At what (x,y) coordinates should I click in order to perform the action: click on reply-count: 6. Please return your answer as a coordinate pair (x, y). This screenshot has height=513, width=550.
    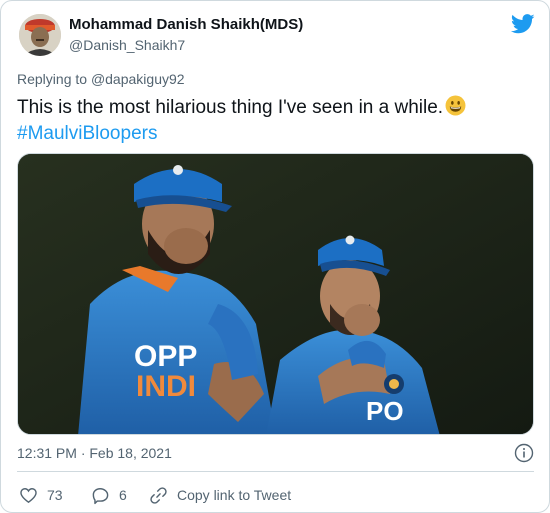
    Looking at the image, I should click on (123, 495).